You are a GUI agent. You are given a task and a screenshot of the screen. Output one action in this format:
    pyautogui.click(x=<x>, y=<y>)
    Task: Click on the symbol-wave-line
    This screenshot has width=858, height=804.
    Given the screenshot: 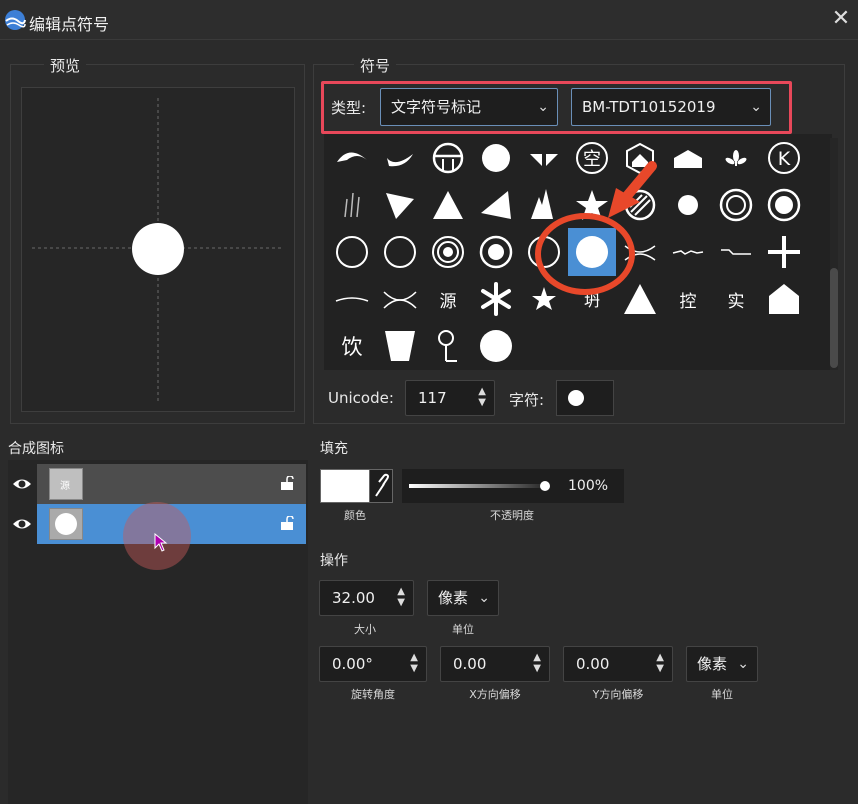 What is the action you would take?
    pyautogui.click(x=736, y=252)
    